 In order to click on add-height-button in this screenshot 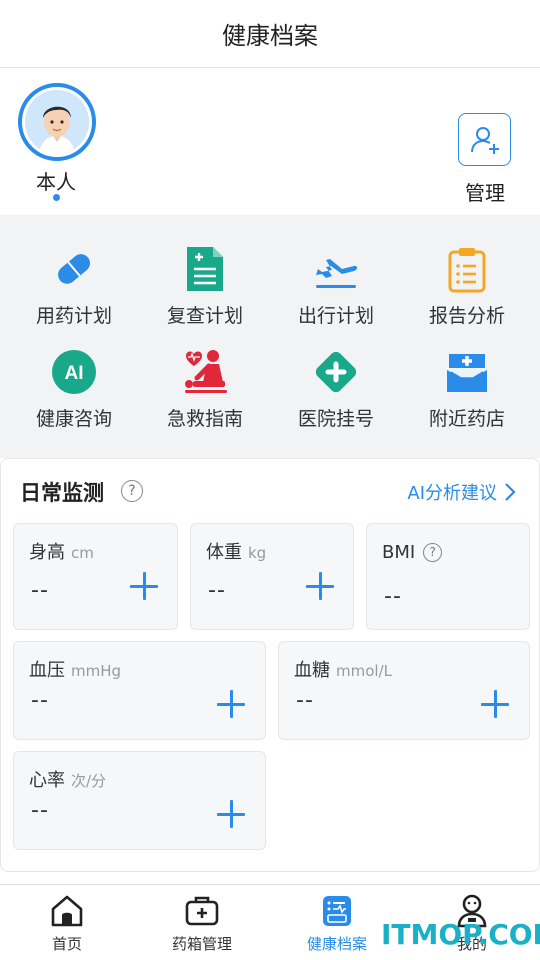, I will do `click(144, 586)`.